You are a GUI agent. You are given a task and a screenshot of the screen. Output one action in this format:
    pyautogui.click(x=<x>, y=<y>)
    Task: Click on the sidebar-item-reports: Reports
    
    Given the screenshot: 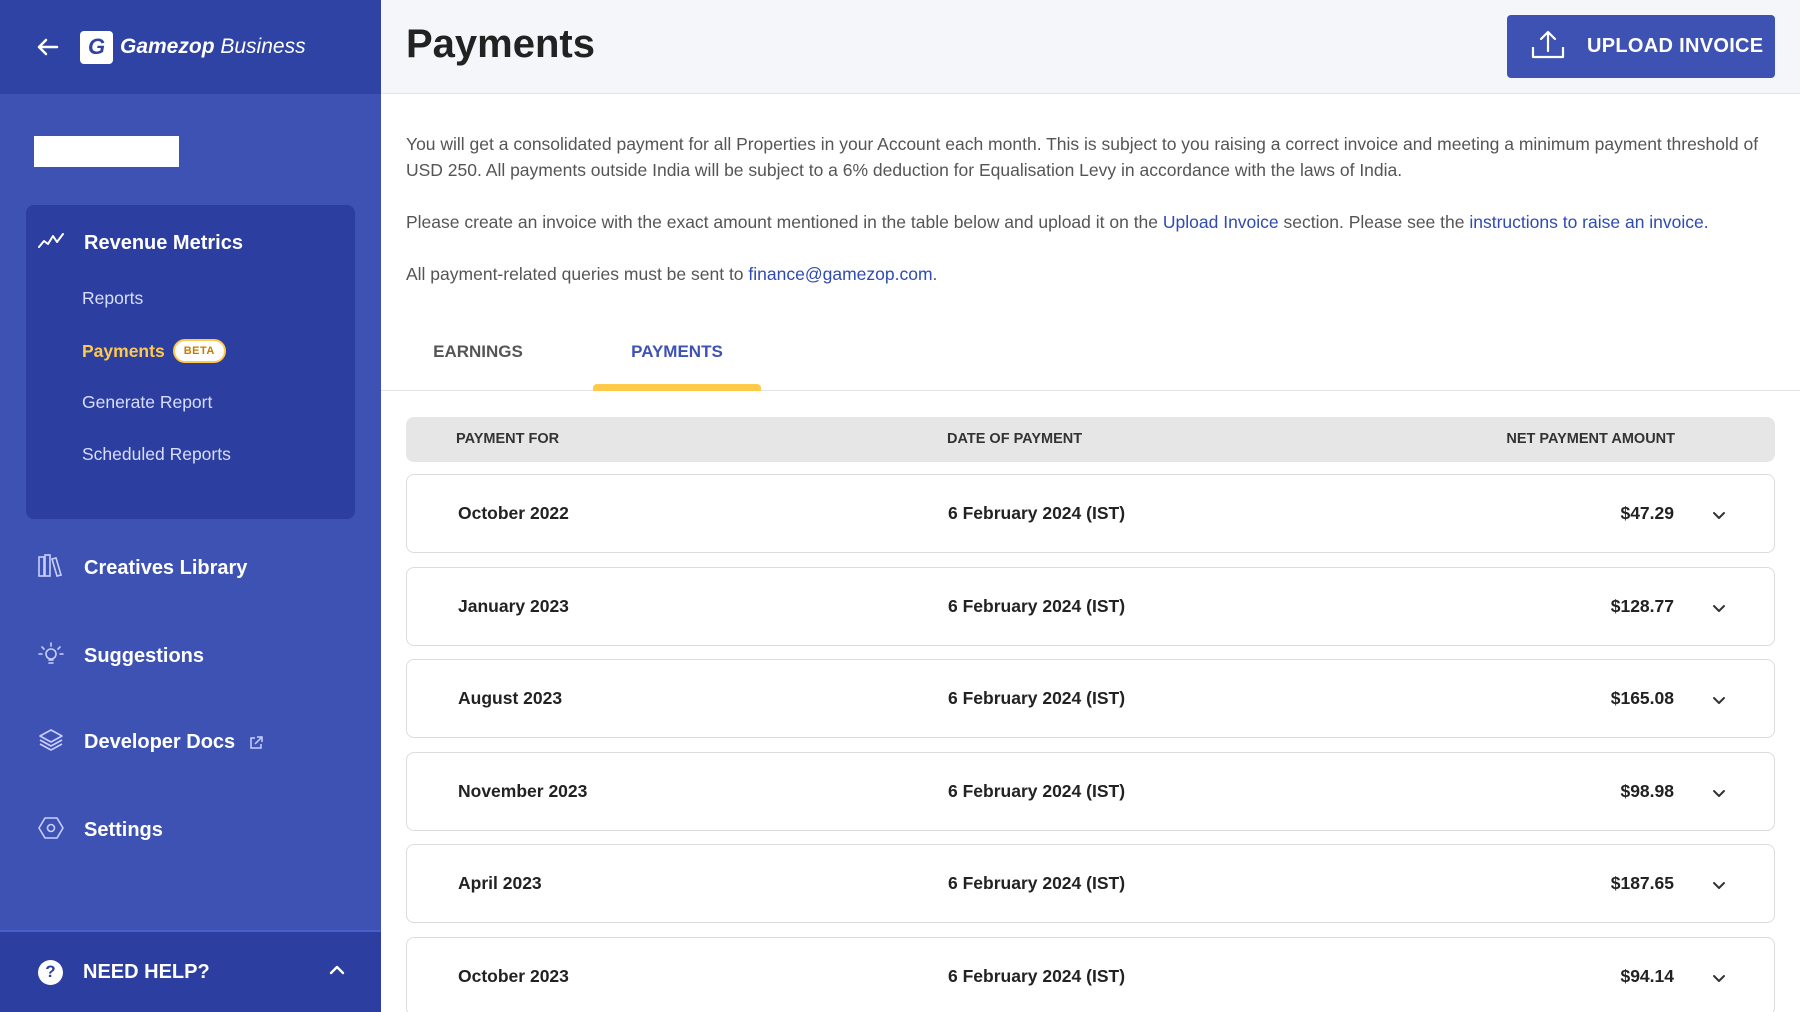 What is the action you would take?
    pyautogui.click(x=112, y=298)
    